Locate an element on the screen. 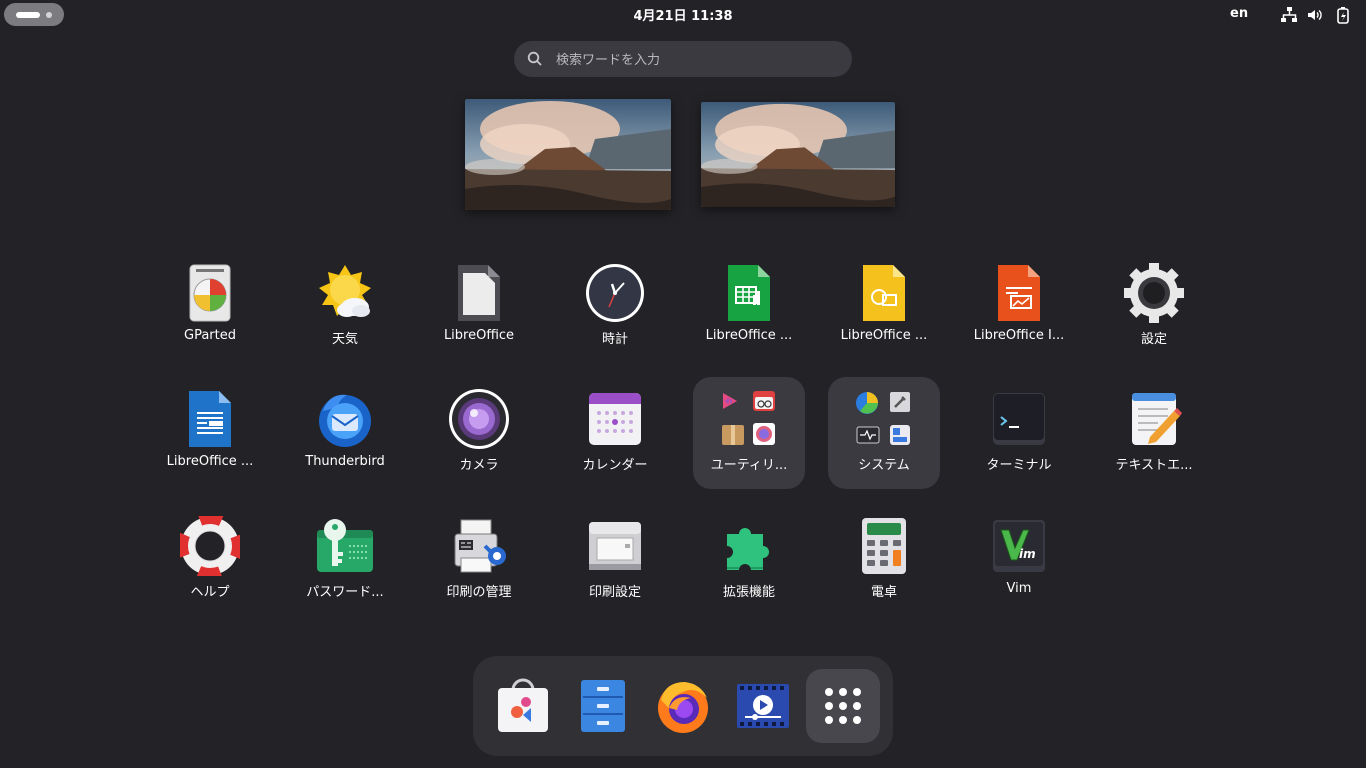 This screenshot has height=768, width=1366. dock-video-player is located at coordinates (763, 706).